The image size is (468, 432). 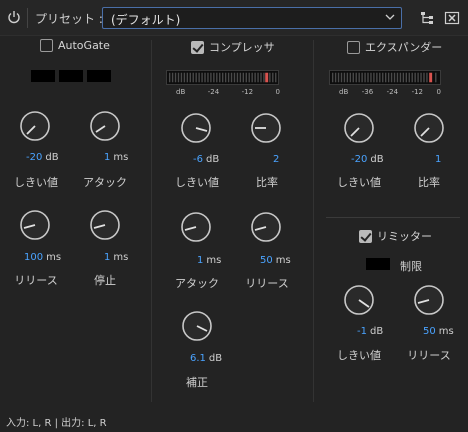 I want to click on scale-tick: -12, so click(x=247, y=92).